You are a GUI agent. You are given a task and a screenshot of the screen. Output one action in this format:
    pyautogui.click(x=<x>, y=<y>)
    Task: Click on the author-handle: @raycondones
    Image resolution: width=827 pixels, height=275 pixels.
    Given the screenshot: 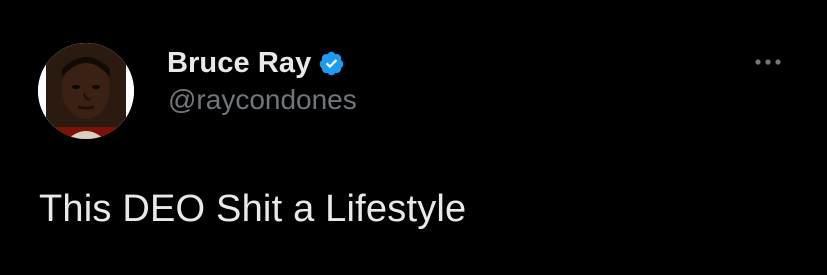 What is the action you would take?
    pyautogui.click(x=262, y=100)
    